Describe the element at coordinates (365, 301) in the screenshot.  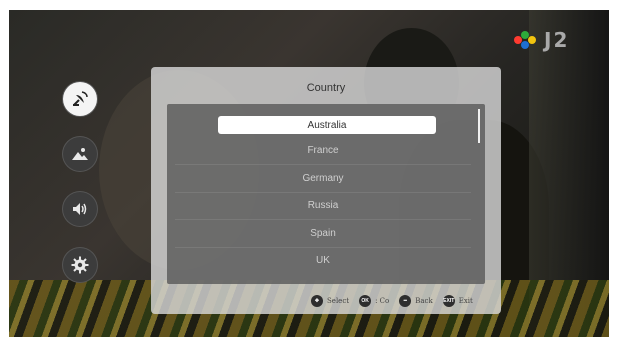
I see `ok-icon: OK` at that location.